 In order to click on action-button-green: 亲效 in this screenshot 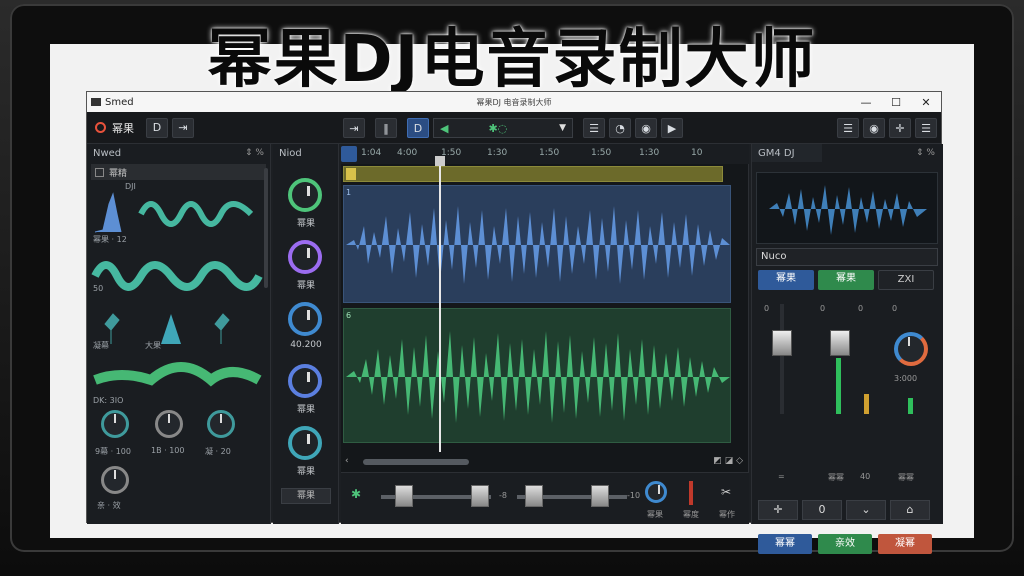, I will do `click(845, 544)`.